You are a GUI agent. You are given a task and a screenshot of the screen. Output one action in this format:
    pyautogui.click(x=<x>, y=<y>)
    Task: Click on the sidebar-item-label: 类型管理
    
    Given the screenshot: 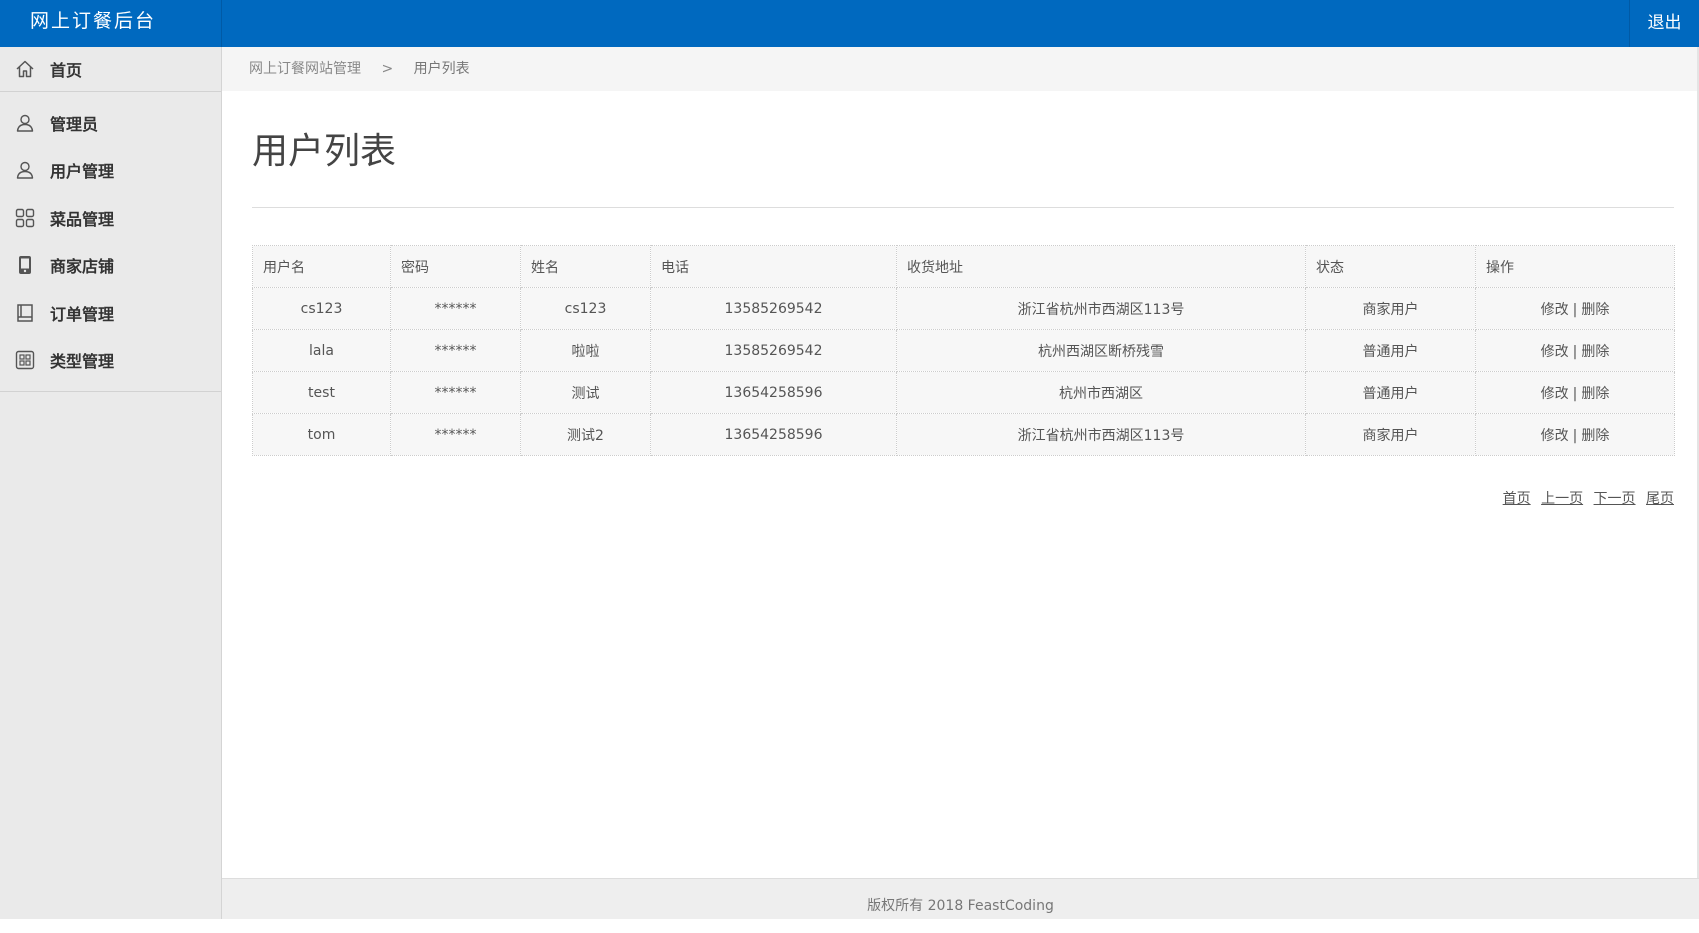 What is the action you would take?
    pyautogui.click(x=82, y=362)
    